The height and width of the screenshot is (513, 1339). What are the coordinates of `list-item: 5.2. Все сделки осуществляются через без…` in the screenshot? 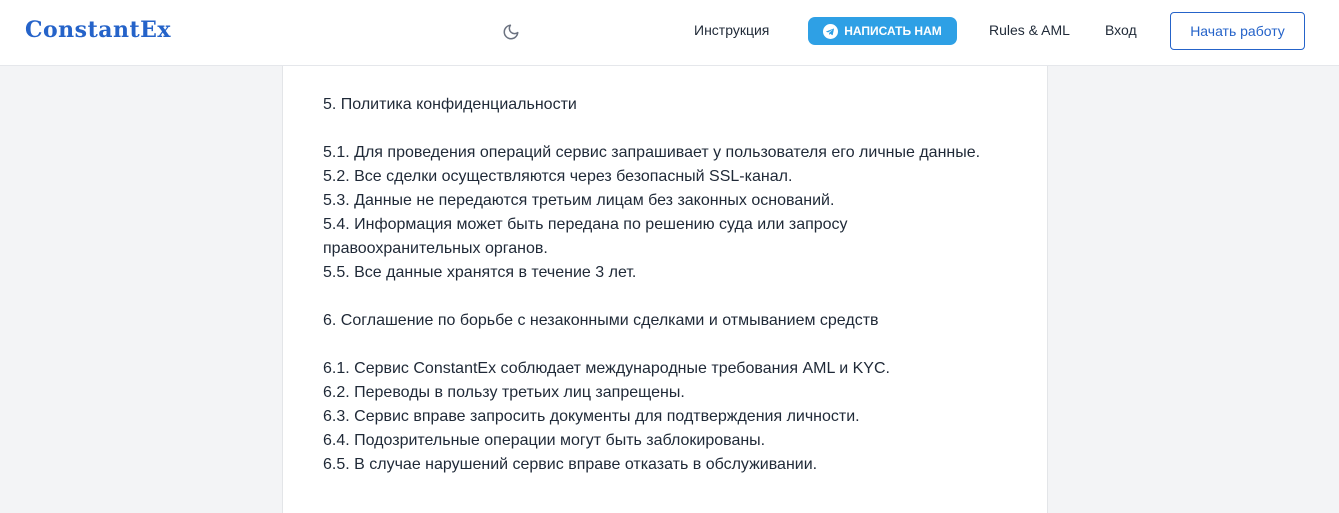 It's located at (558, 176).